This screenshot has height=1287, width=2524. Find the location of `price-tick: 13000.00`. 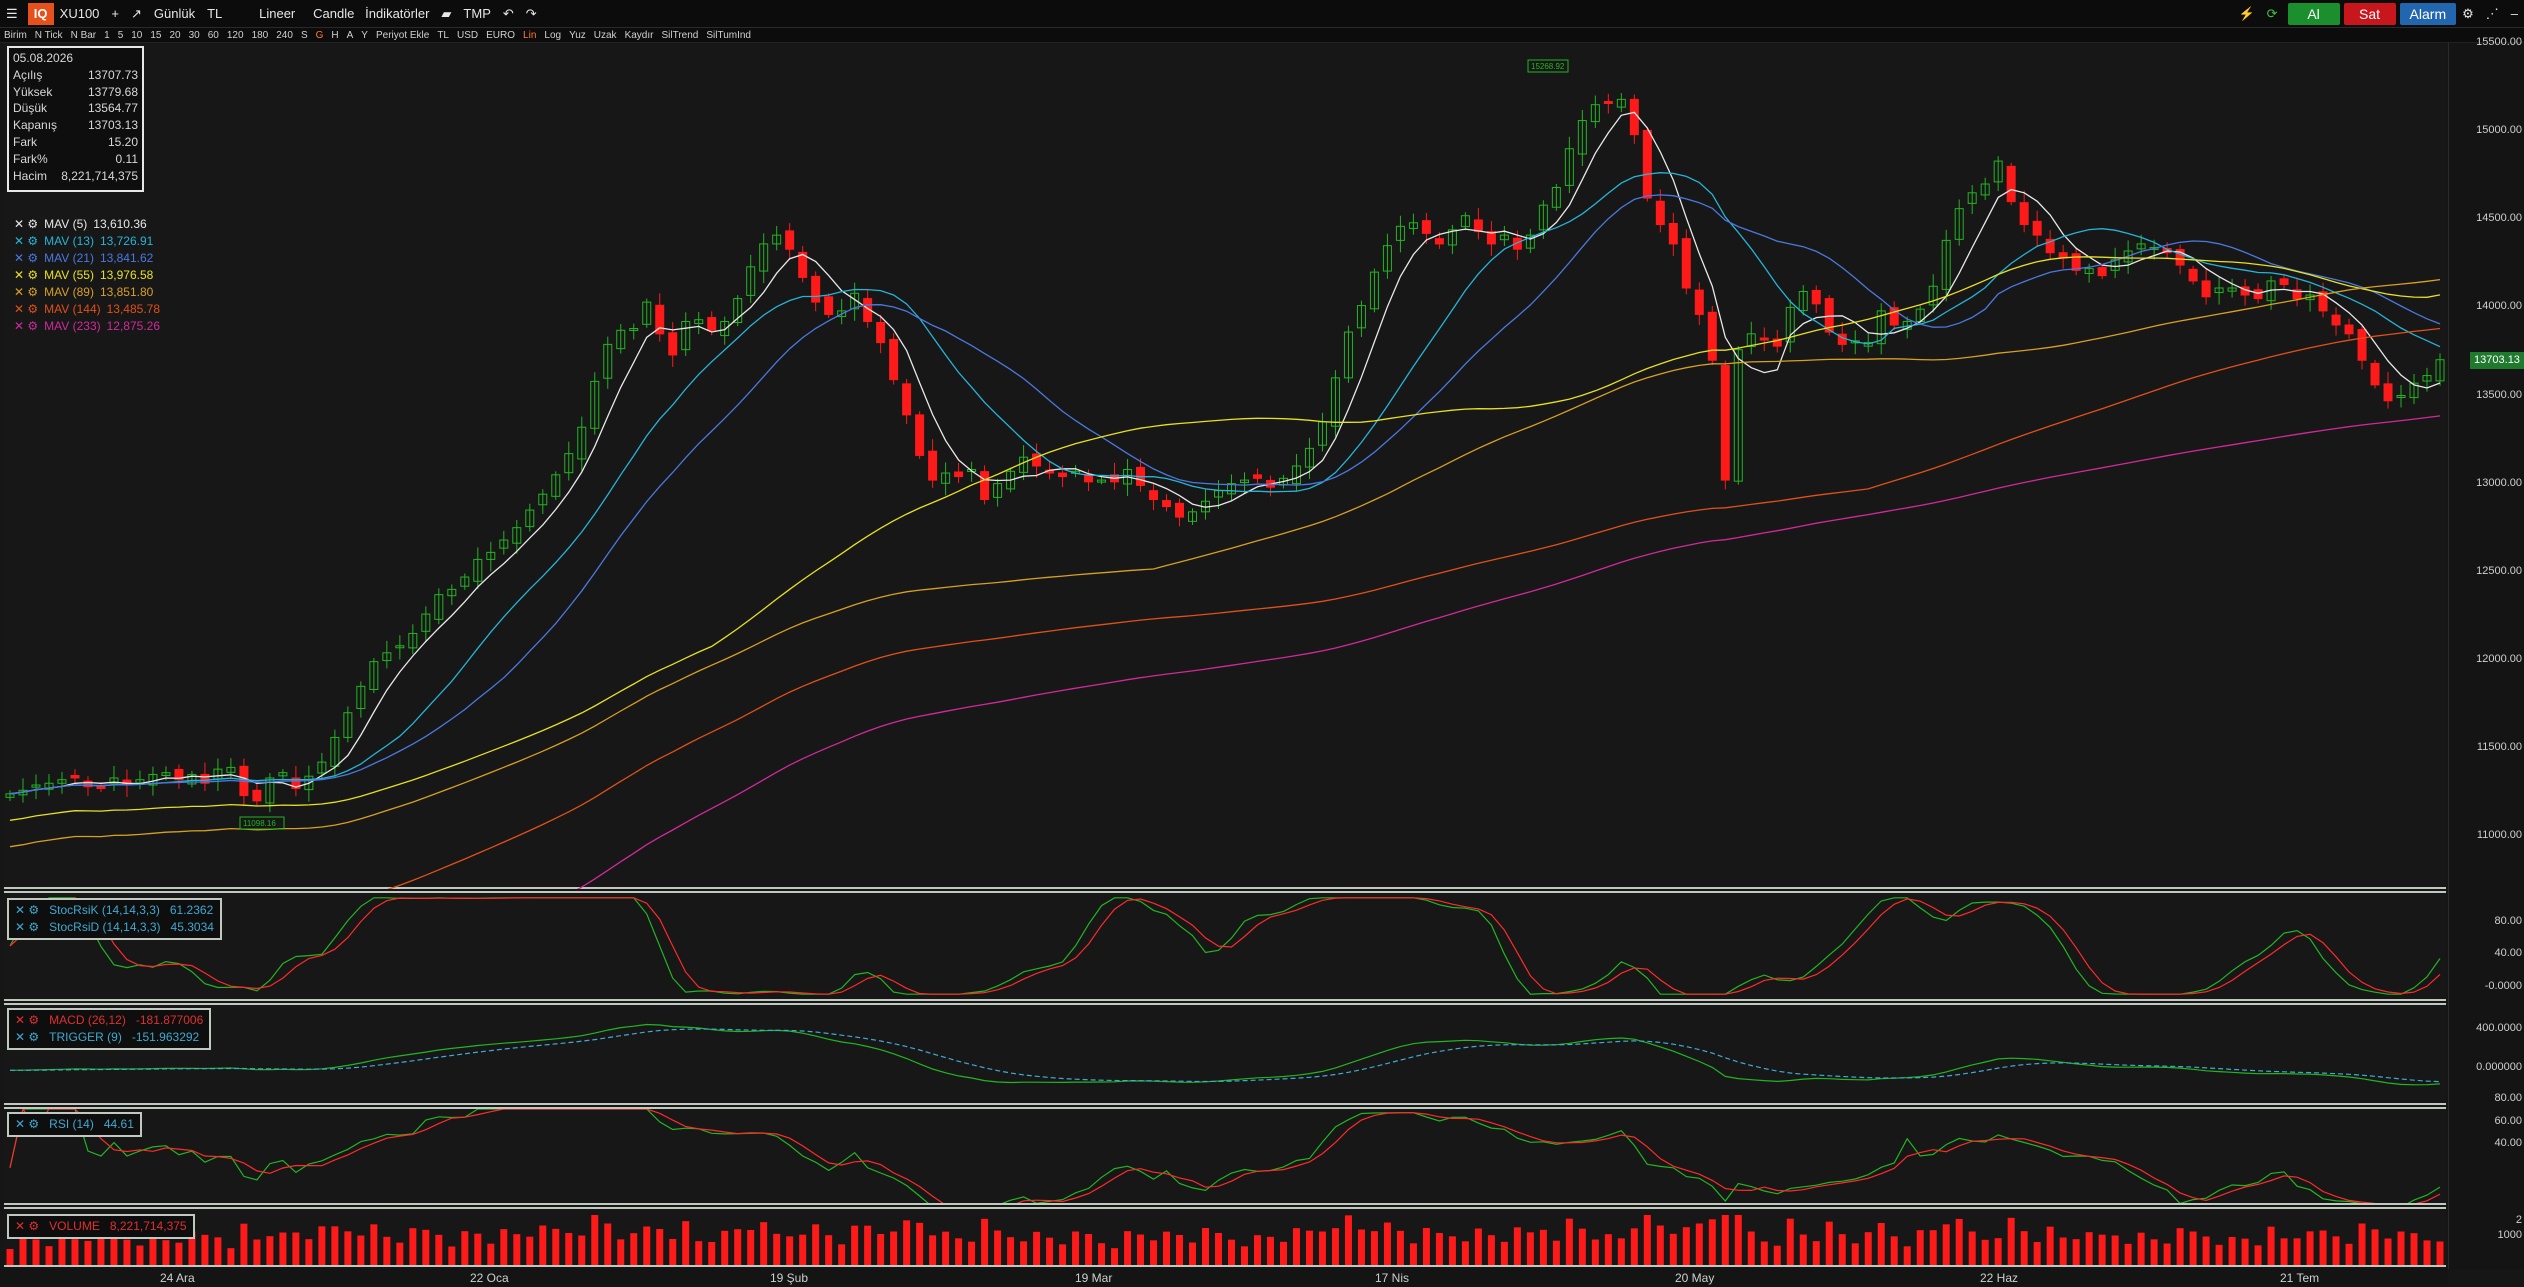

price-tick: 13000.00 is located at coordinates (2499, 482).